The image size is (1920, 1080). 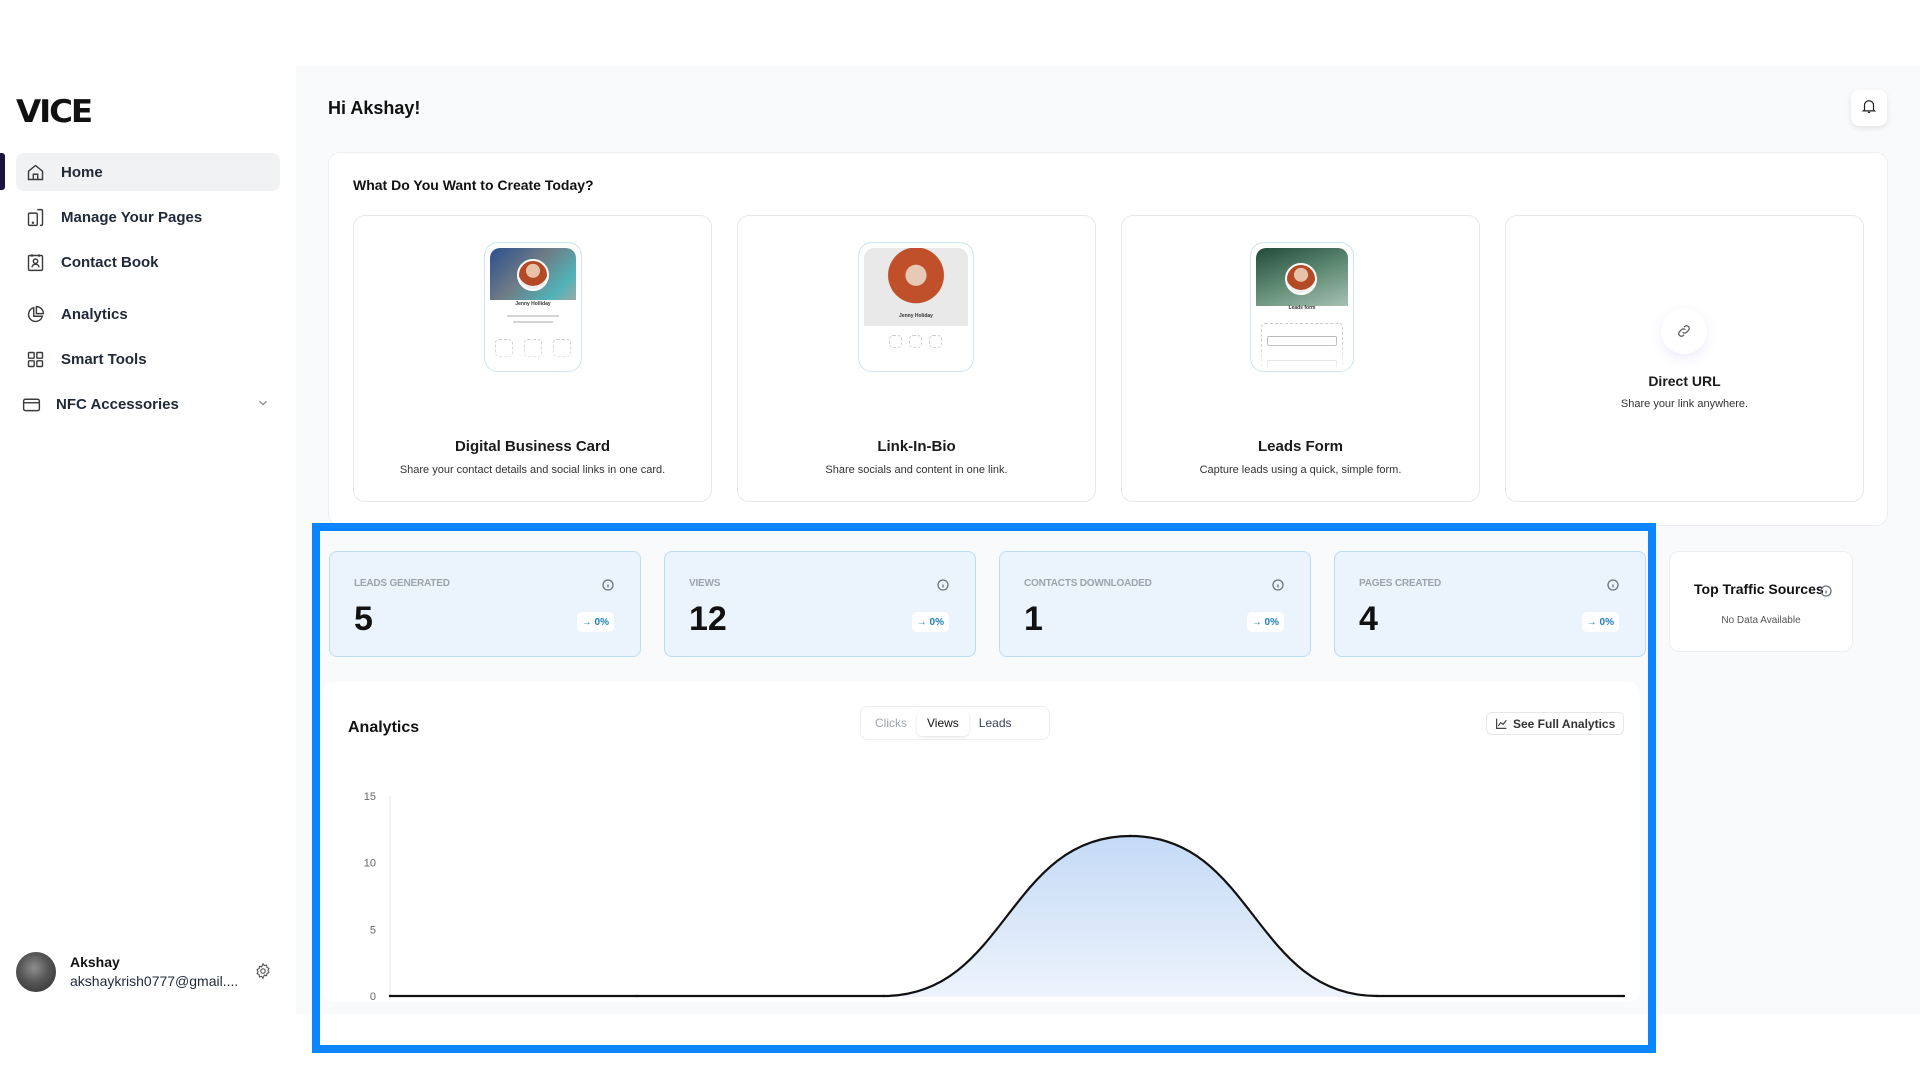 What do you see at coordinates (891, 723) in the screenshot?
I see `tab-clicks: Clicks` at bounding box center [891, 723].